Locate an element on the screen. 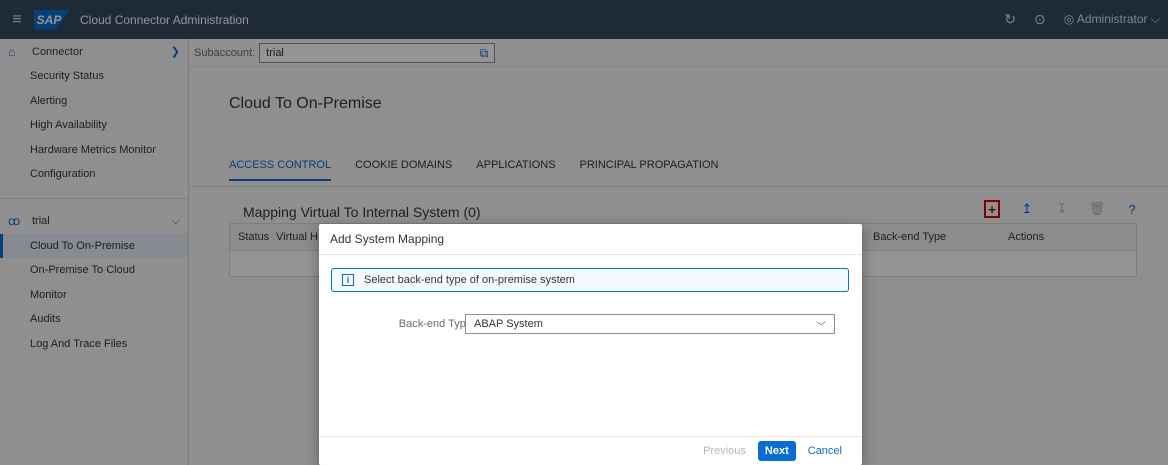 The width and height of the screenshot is (1168, 465). next-button: Next is located at coordinates (776, 451).